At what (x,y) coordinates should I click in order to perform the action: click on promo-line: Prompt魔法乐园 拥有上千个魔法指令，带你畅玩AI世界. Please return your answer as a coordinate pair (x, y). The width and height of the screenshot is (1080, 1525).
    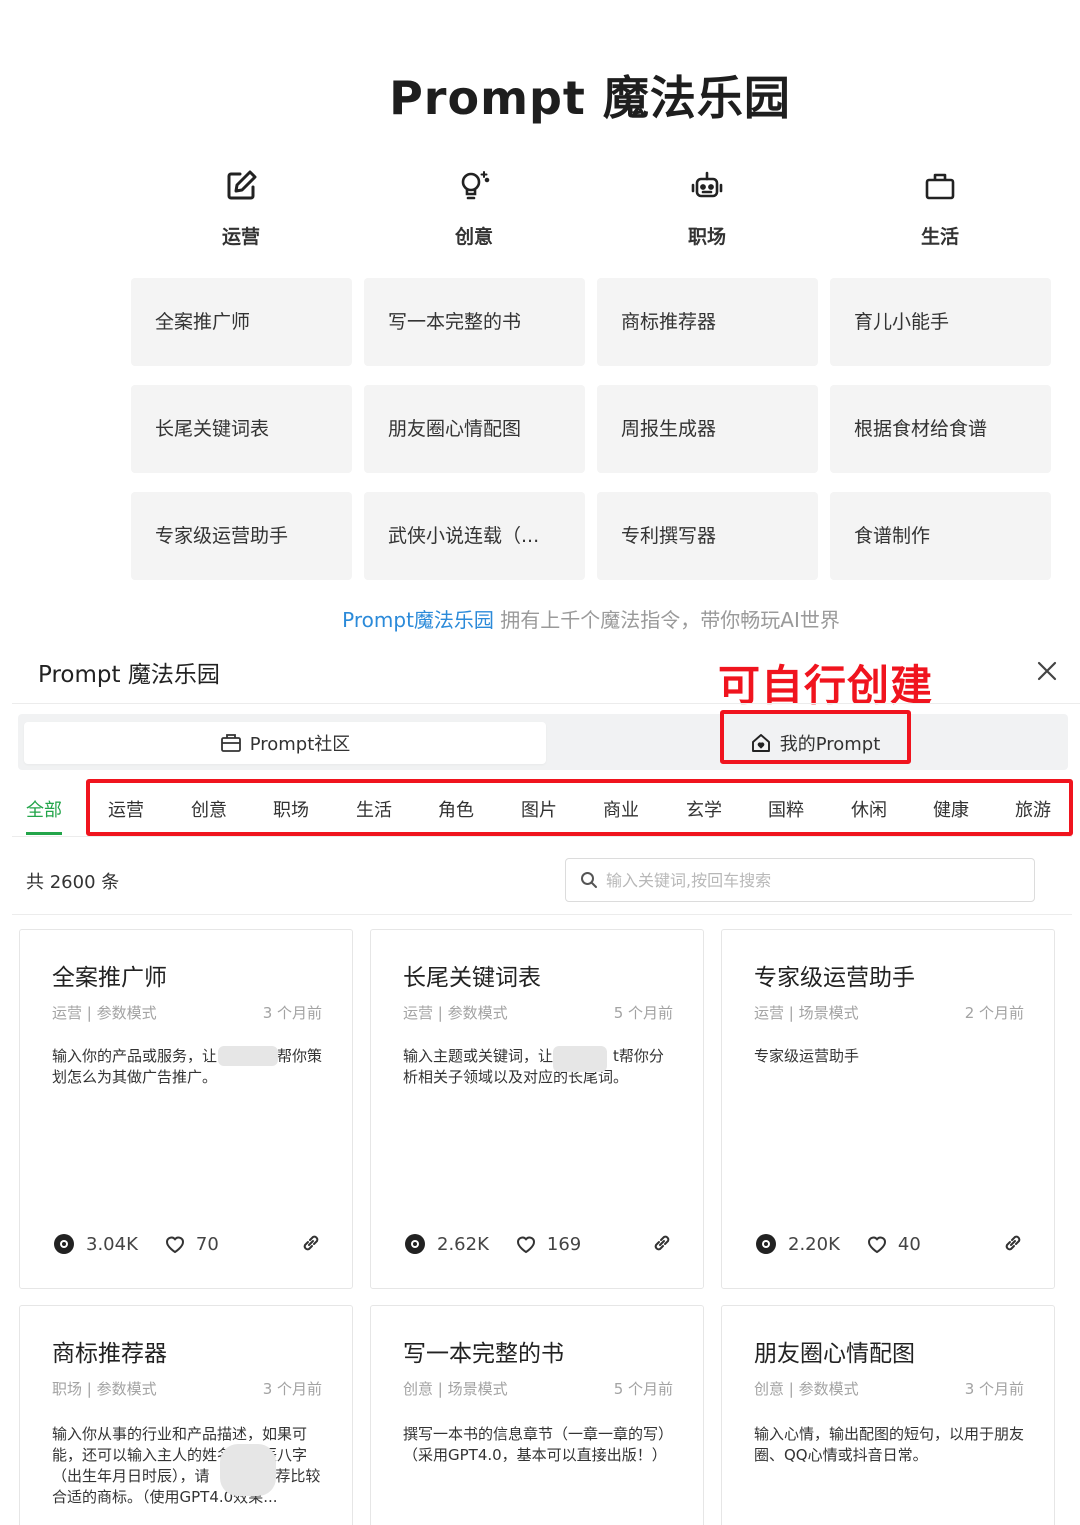
    Looking at the image, I should click on (540, 618).